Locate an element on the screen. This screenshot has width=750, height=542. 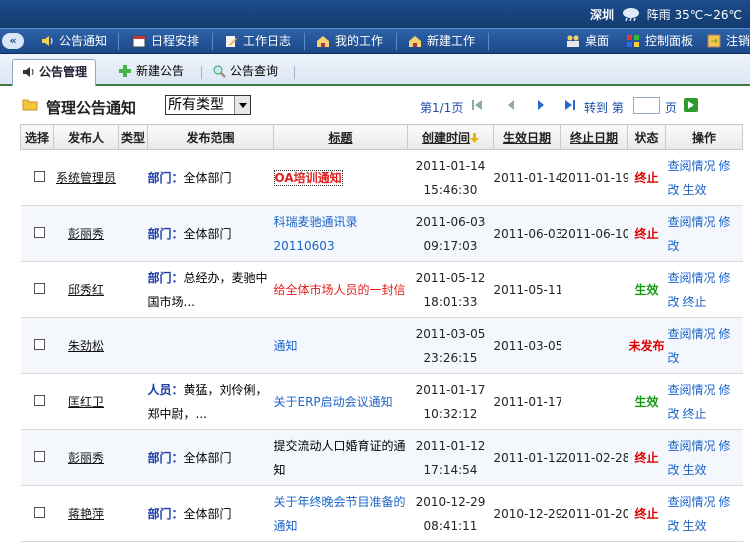
collapse-sidebar-button: « is located at coordinates (13, 41).